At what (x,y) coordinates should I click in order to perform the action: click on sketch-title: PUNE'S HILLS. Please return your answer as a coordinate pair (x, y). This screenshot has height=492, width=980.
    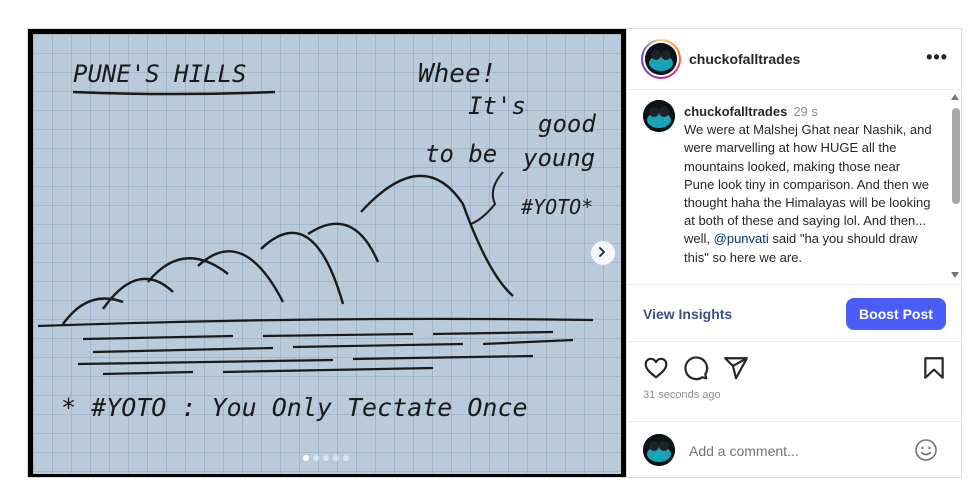
    Looking at the image, I should click on (159, 74).